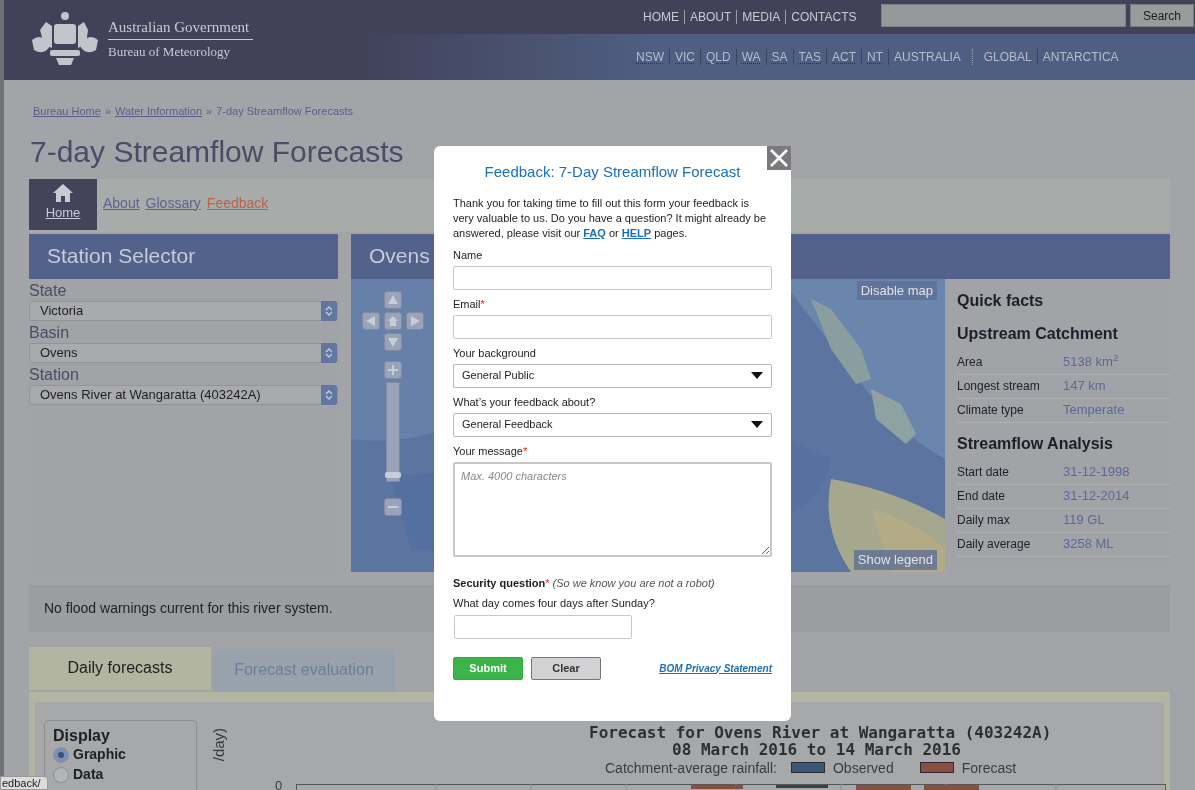 The height and width of the screenshot is (790, 1195). Describe the element at coordinates (183, 310) in the screenshot. I see `select-field: Victoria` at that location.